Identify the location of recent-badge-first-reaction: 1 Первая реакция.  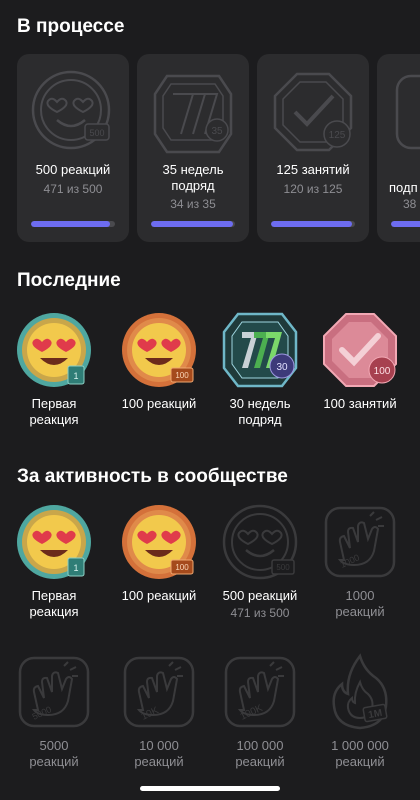
(54, 369).